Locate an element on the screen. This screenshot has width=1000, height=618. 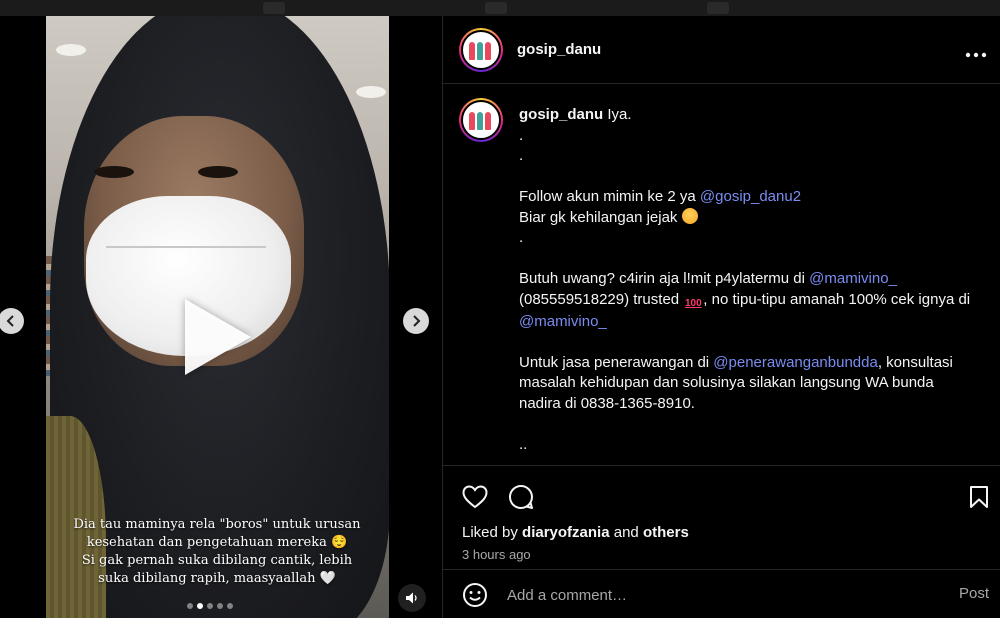
next-slide-button is located at coordinates (416, 321).